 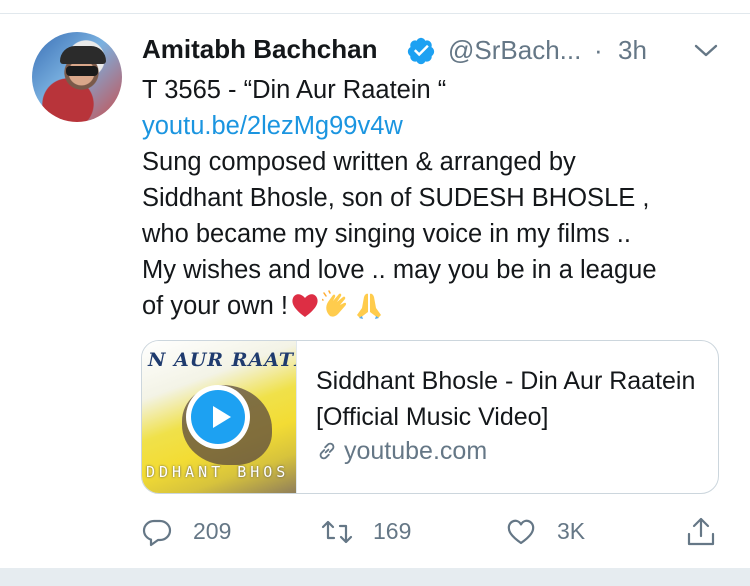 I want to click on thumbnail-top-text: N AUR RAATE, so click(x=222, y=360).